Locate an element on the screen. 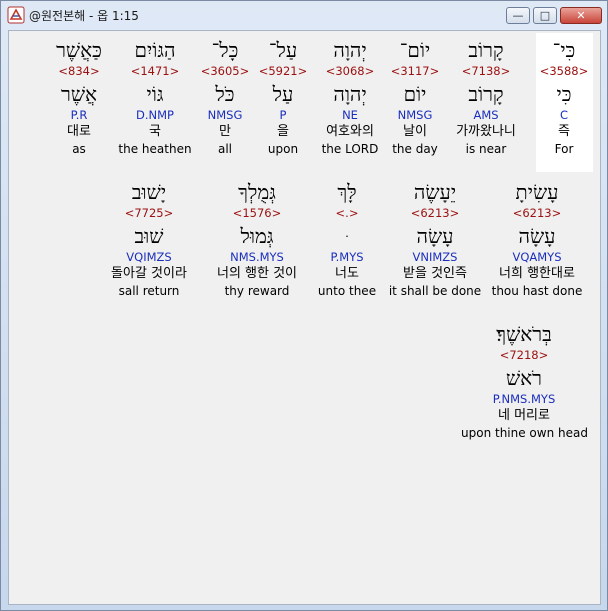  korean-gloss: 가까왔나니 is located at coordinates (486, 131).